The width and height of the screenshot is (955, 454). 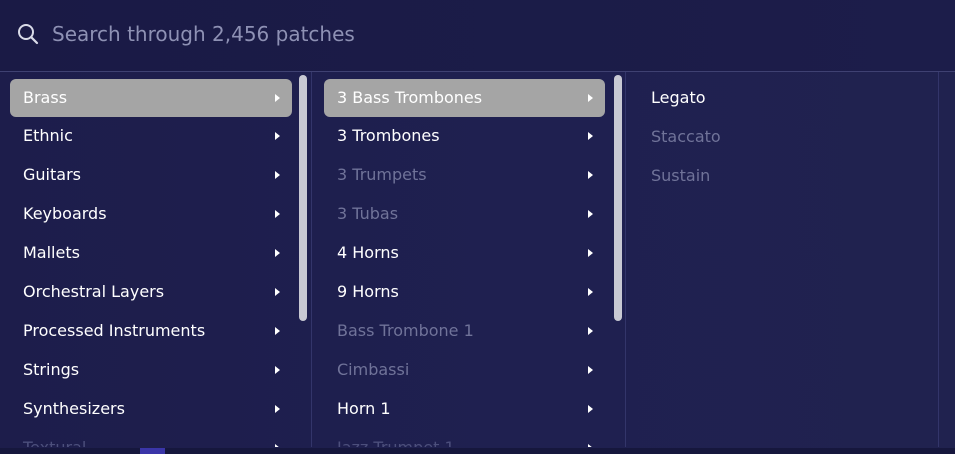 I want to click on instrument-item-label: 3 Tubas, so click(x=368, y=213).